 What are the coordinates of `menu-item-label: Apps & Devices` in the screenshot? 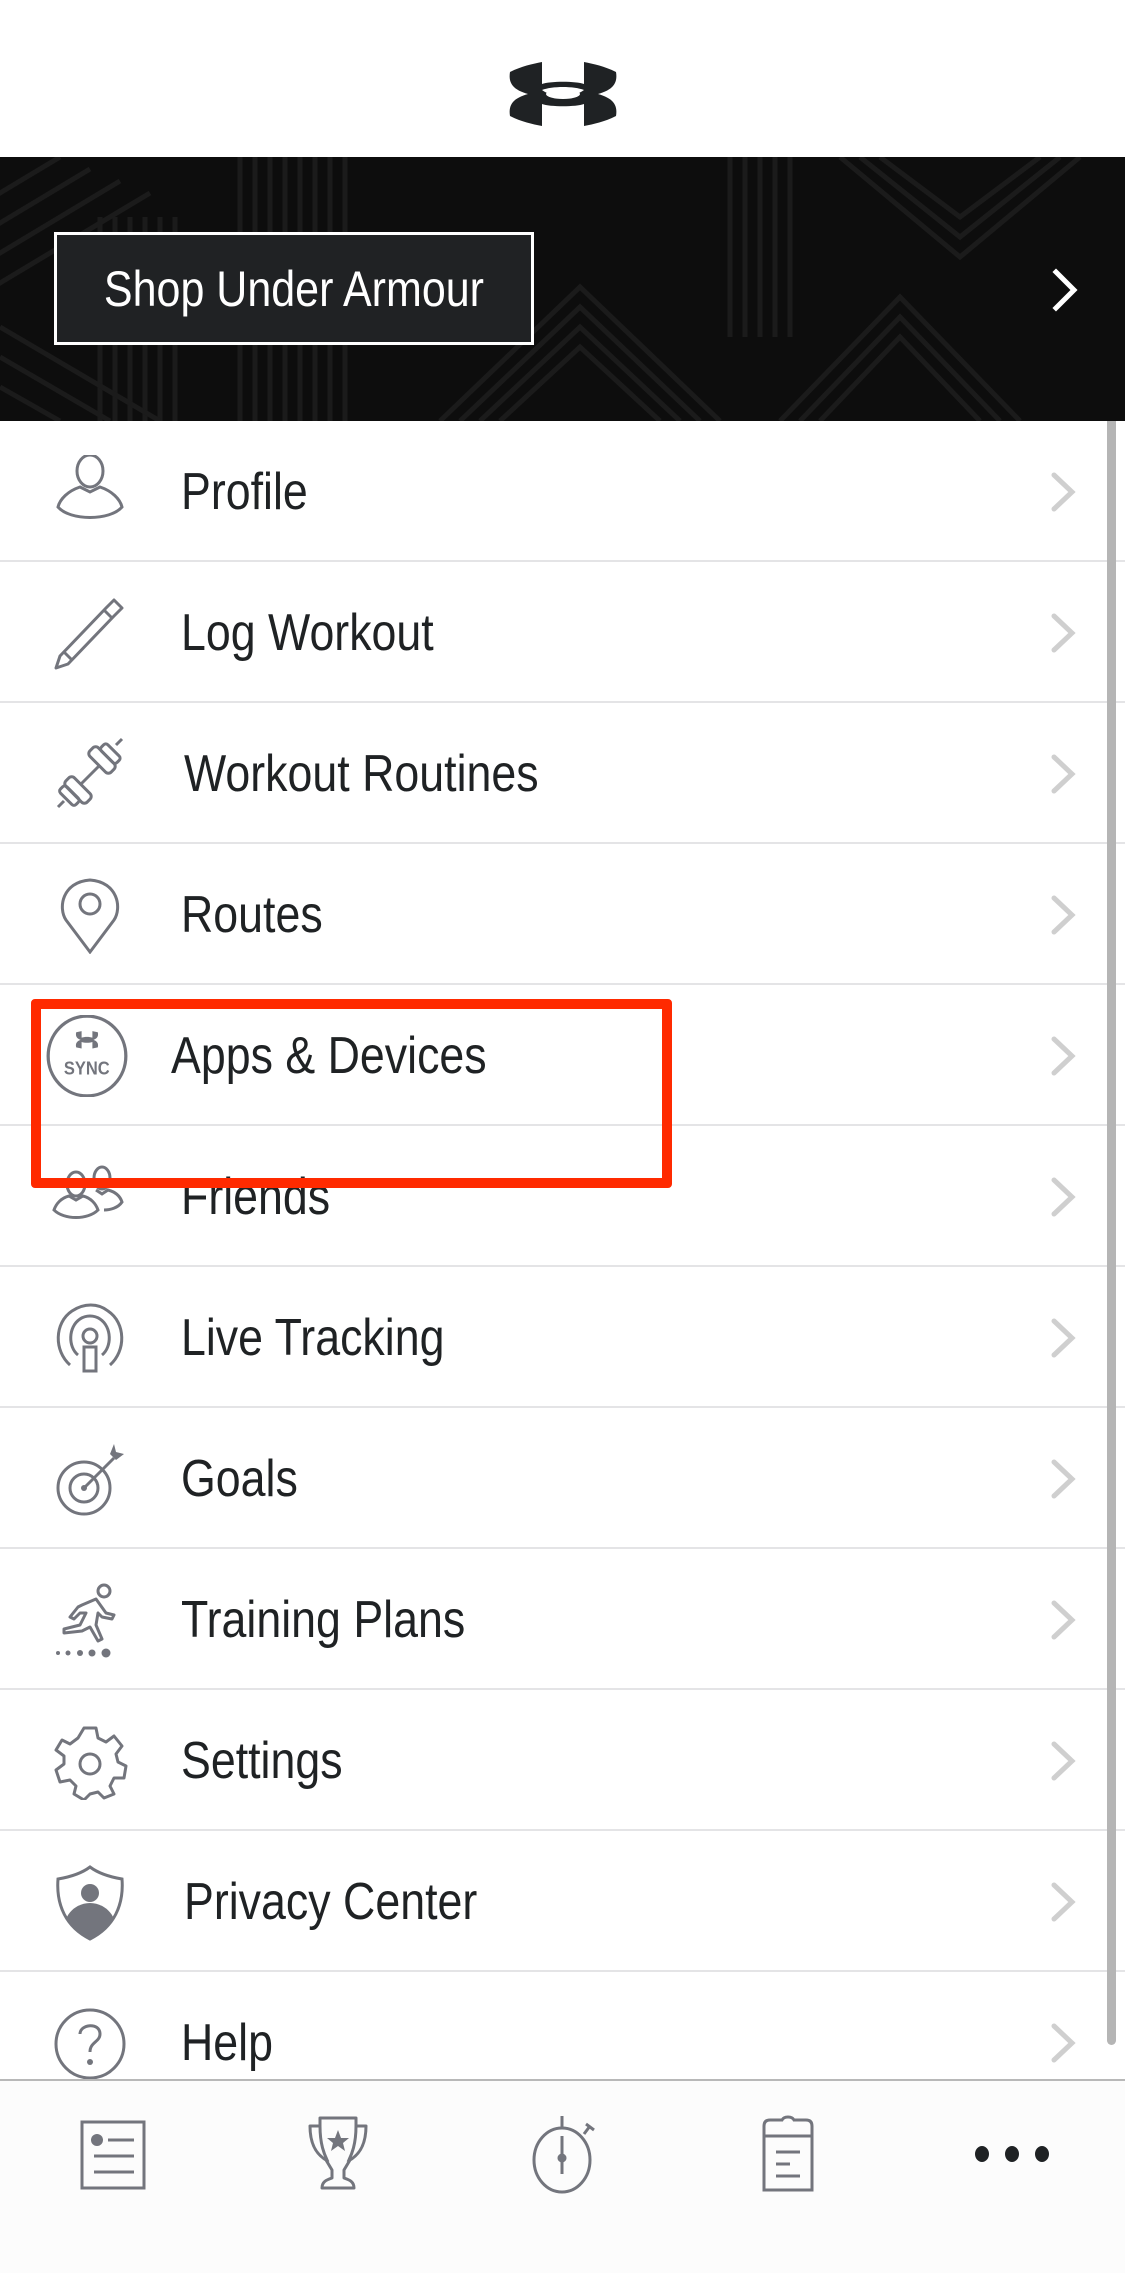 It's located at (329, 1056).